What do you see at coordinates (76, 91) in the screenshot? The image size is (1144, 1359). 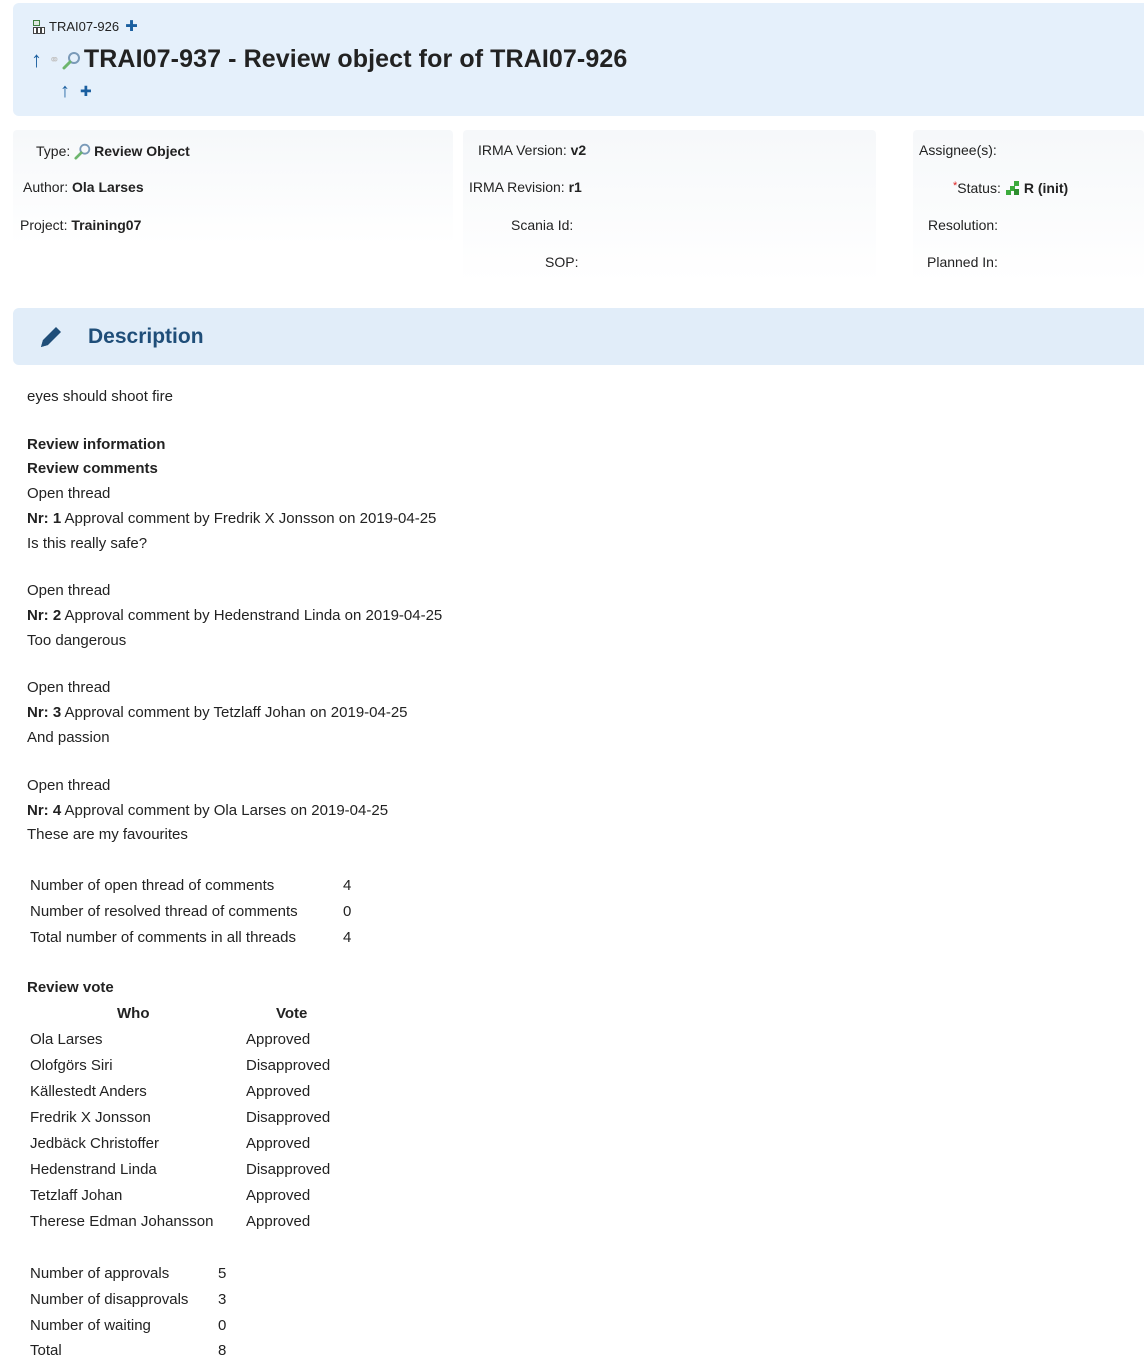 I see `header-tool-row: ↑ ✚` at bounding box center [76, 91].